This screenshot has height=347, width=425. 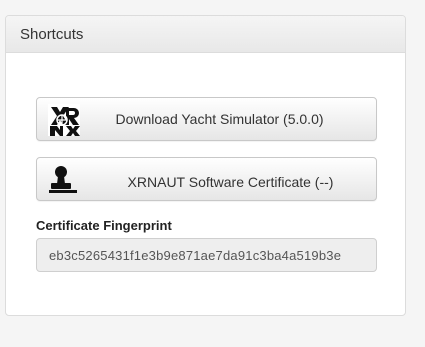 I want to click on download-yacht-simulator-button: Download Yacht Simulator (5.0.0), so click(x=206, y=119).